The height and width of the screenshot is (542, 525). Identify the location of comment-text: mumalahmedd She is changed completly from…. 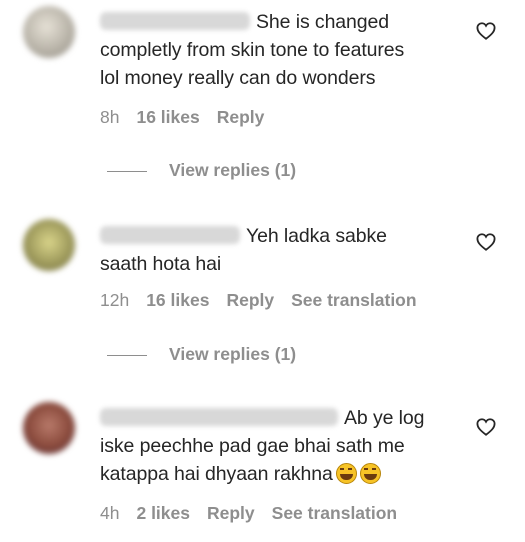
(285, 50).